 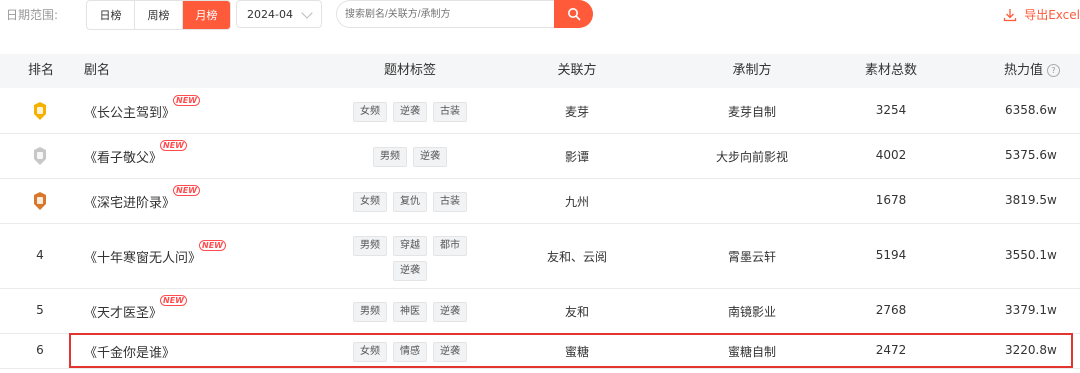 I want to click on partner-name: 九州, so click(x=577, y=201).